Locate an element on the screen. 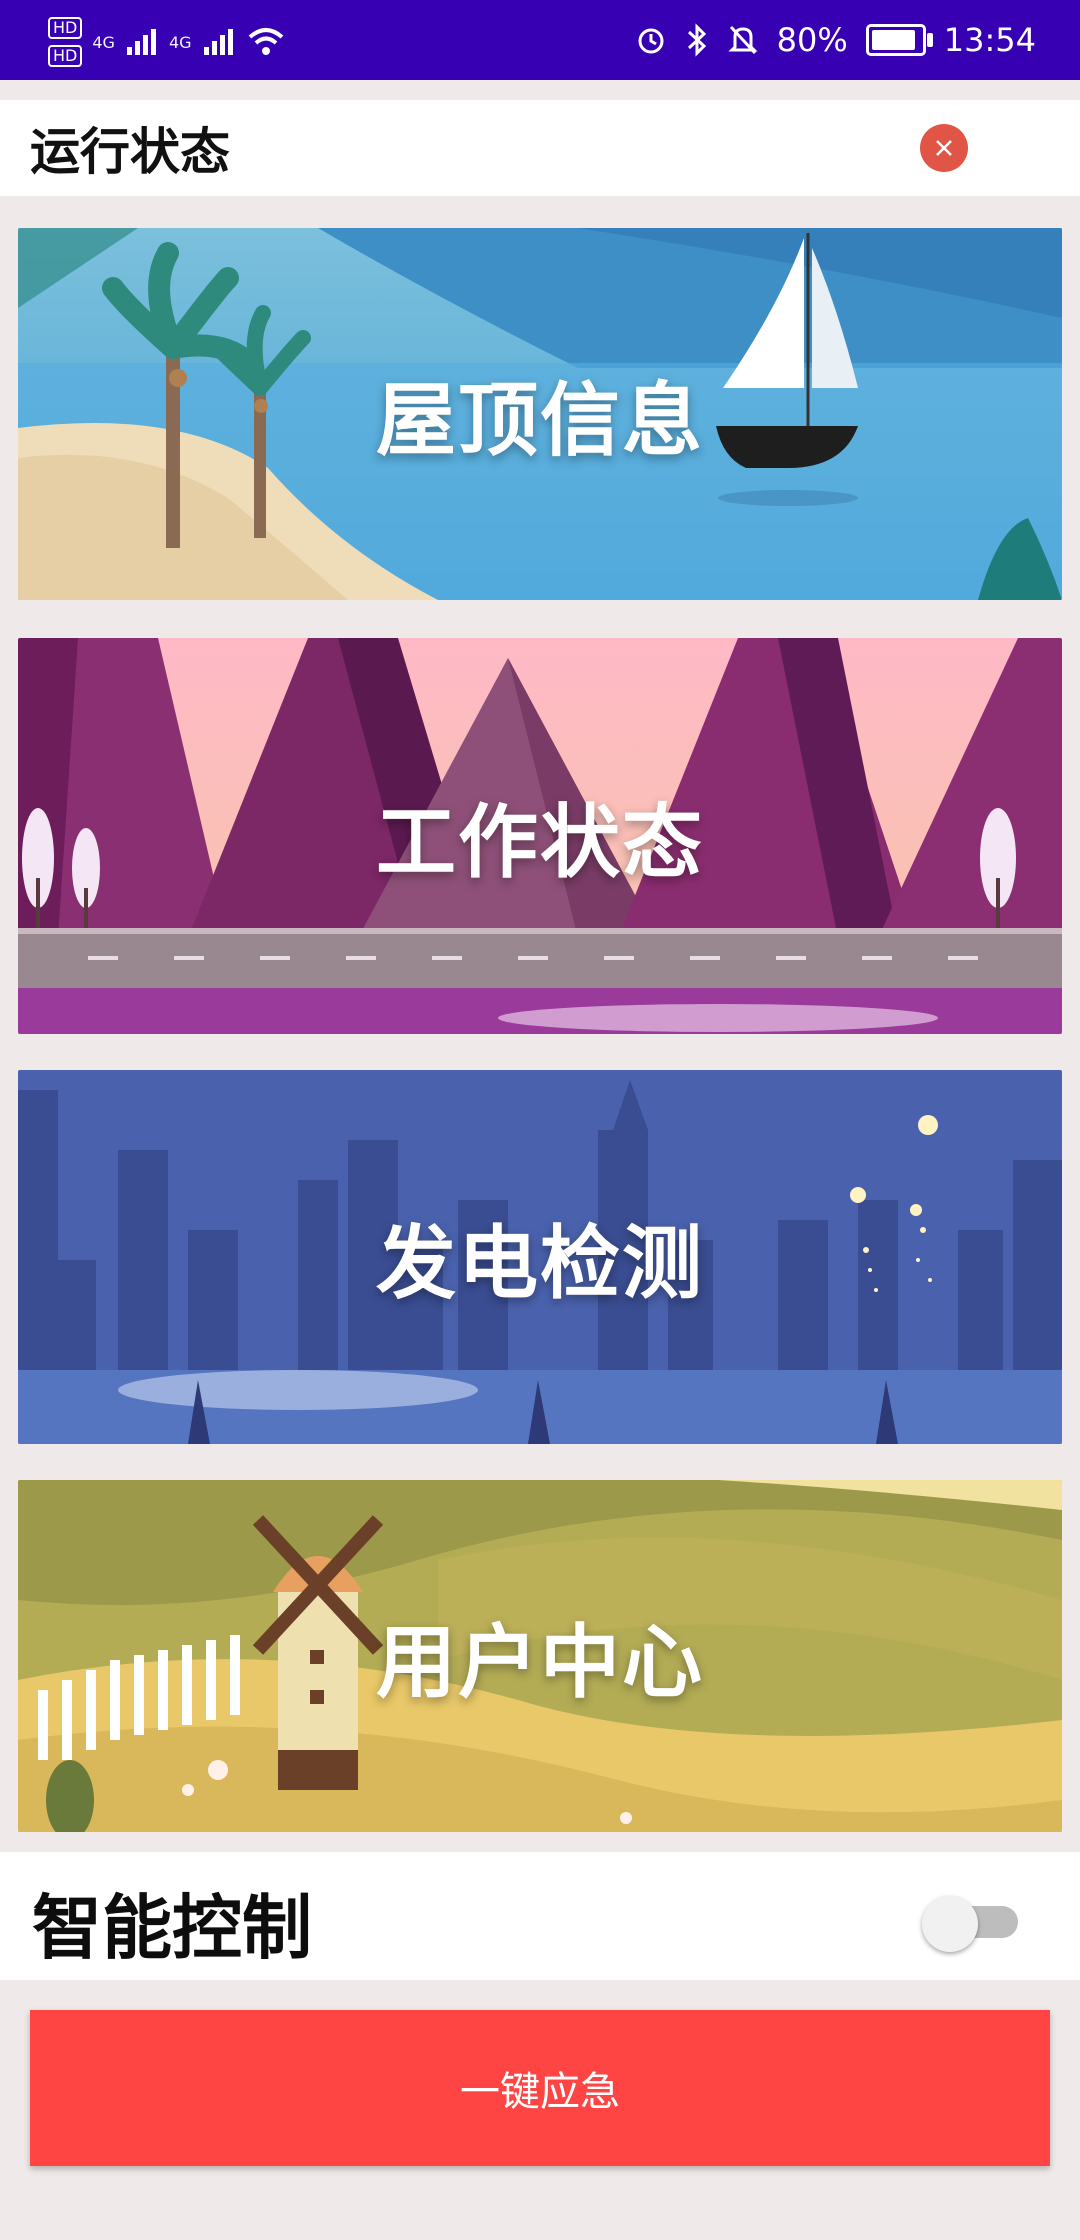 The height and width of the screenshot is (2240, 1080). status-right: 80% 13:54 is located at coordinates (835, 40).